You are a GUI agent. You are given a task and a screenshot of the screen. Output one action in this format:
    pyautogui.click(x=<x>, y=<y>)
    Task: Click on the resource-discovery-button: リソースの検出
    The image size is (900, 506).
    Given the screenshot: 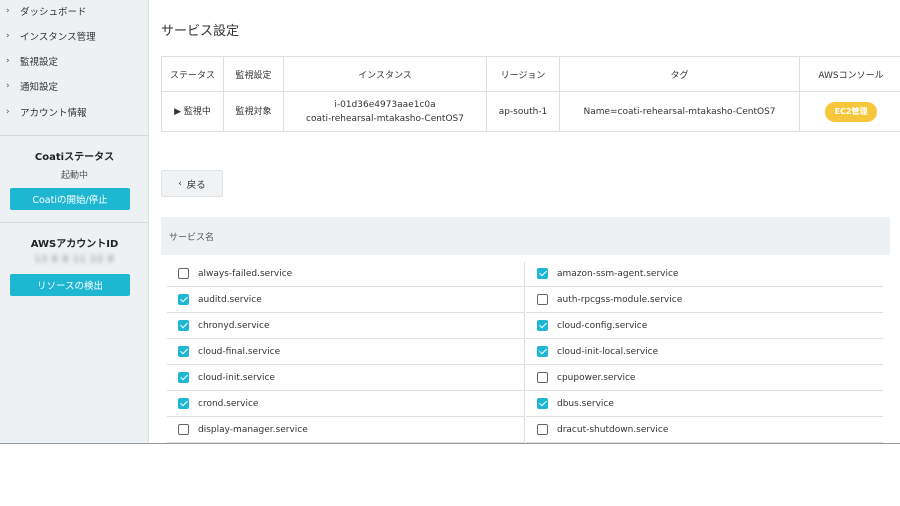 What is the action you would take?
    pyautogui.click(x=70, y=285)
    